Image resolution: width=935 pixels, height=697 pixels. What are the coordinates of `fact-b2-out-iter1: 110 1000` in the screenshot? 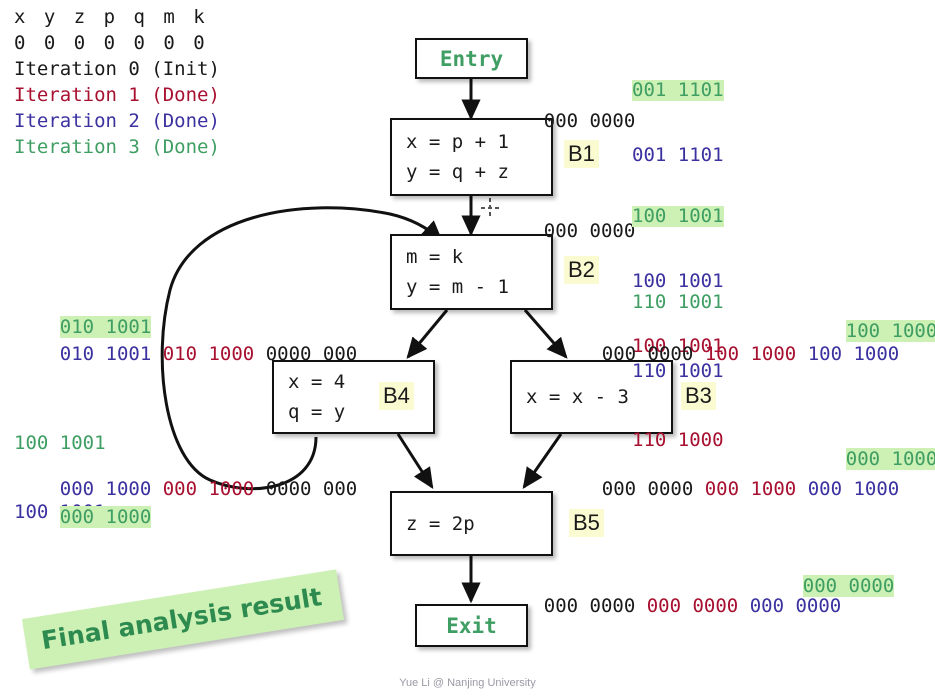 It's located at (678, 440).